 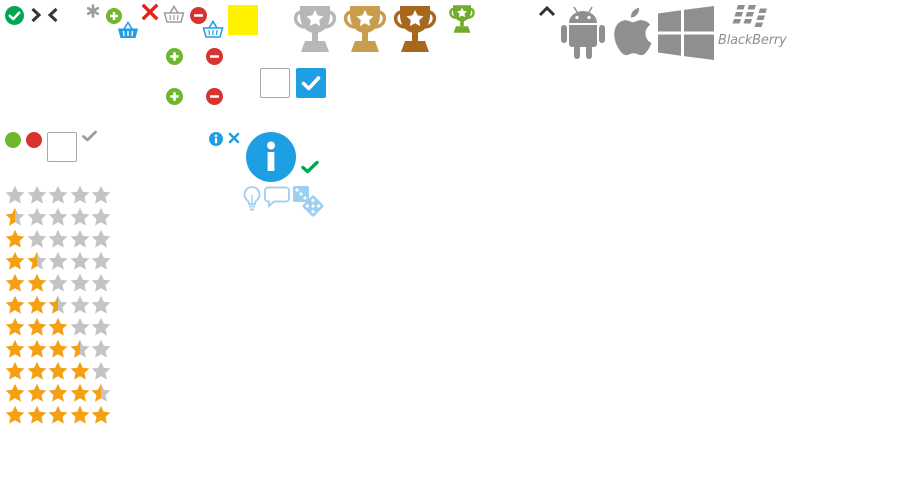 What do you see at coordinates (275, 83) in the screenshot?
I see `checkbox-unchecked` at bounding box center [275, 83].